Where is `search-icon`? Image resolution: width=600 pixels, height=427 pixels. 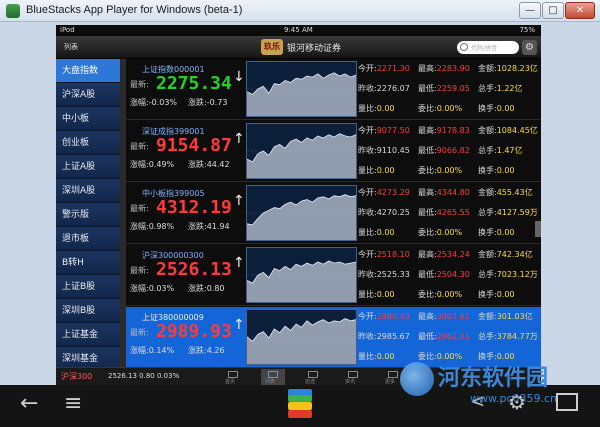 search-icon is located at coordinates (464, 47).